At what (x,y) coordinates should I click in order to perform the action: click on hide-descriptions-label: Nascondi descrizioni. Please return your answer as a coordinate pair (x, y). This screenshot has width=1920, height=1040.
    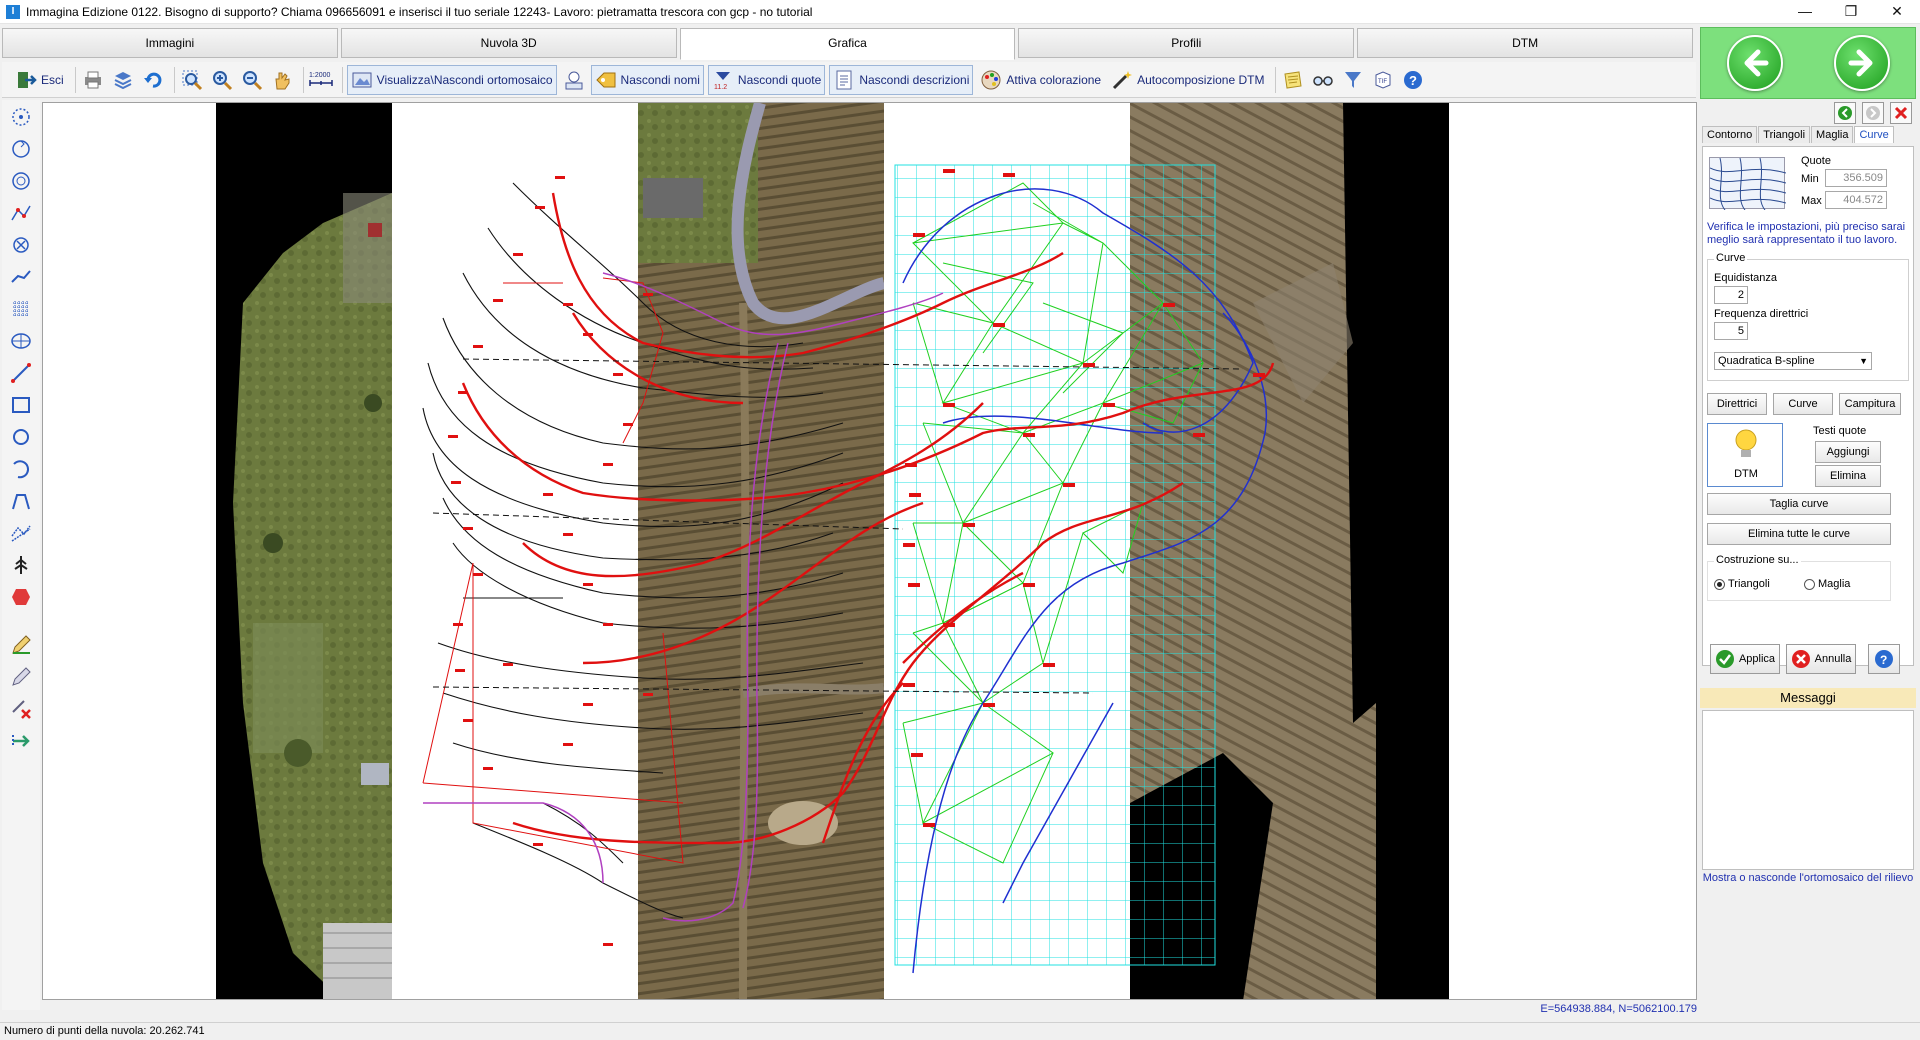
    Looking at the image, I should click on (914, 79).